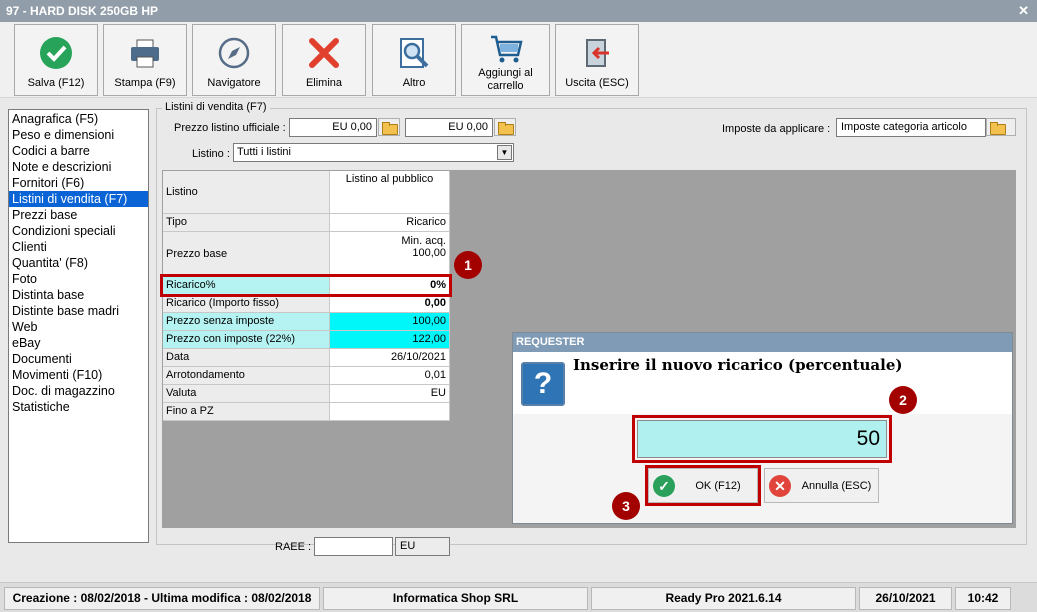 The image size is (1037, 612). I want to click on grid-row-value: EU, so click(390, 394).